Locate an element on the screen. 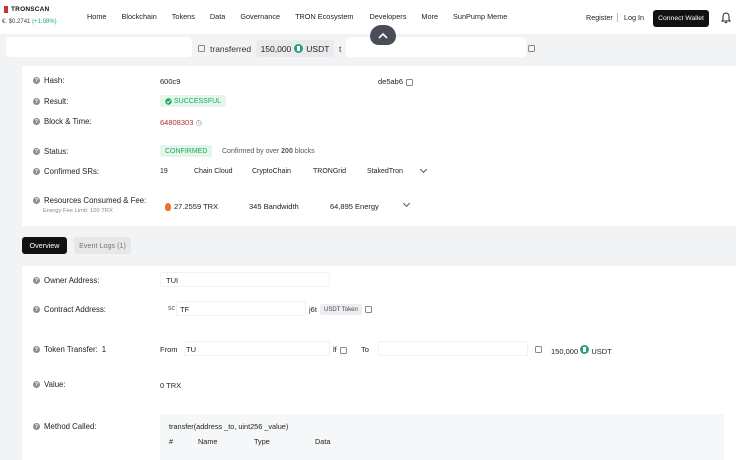 The image size is (736, 460). flame-icon is located at coordinates (168, 207).